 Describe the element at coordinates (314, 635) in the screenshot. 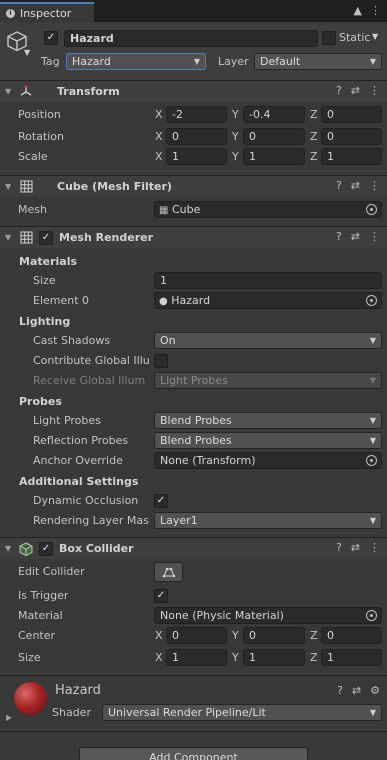

I see `center-z-axis: Z` at that location.